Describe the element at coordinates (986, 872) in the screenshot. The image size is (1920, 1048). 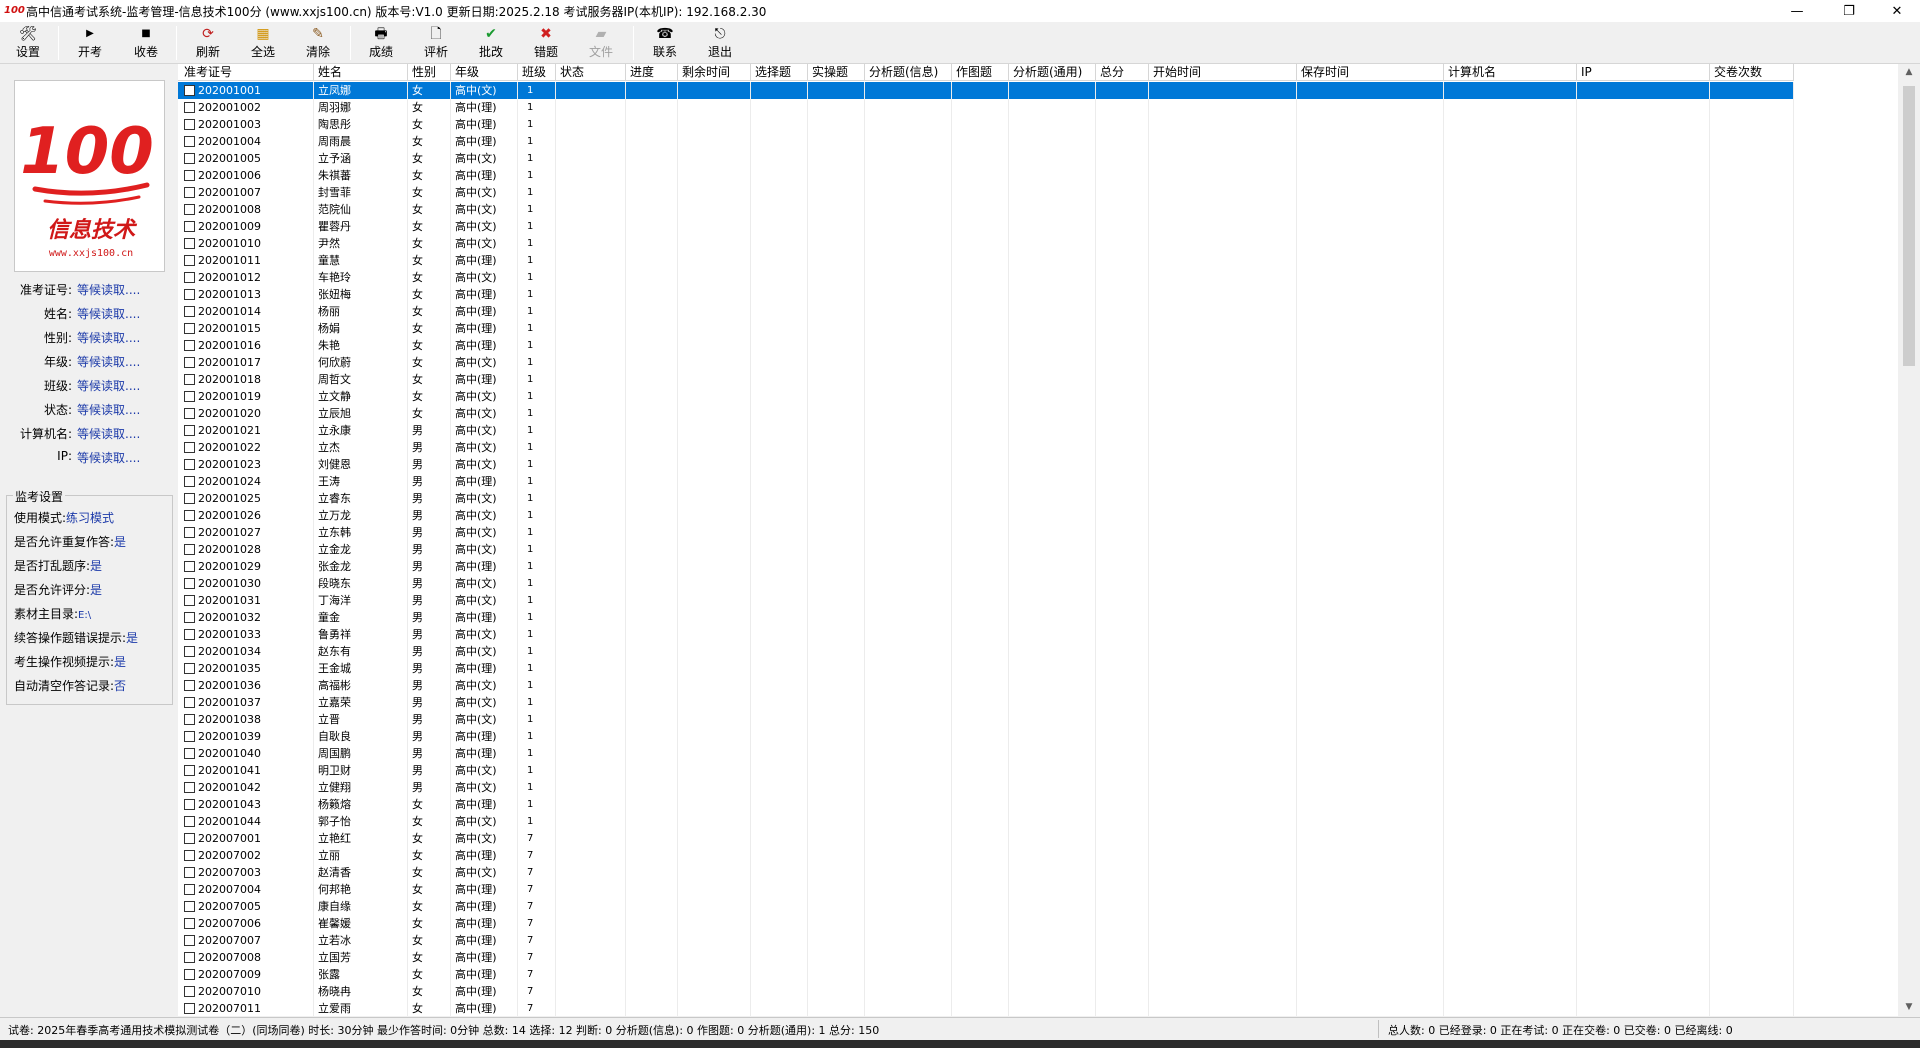
I see `student-row: 202007003 赵清香女高中(文) 7` at that location.